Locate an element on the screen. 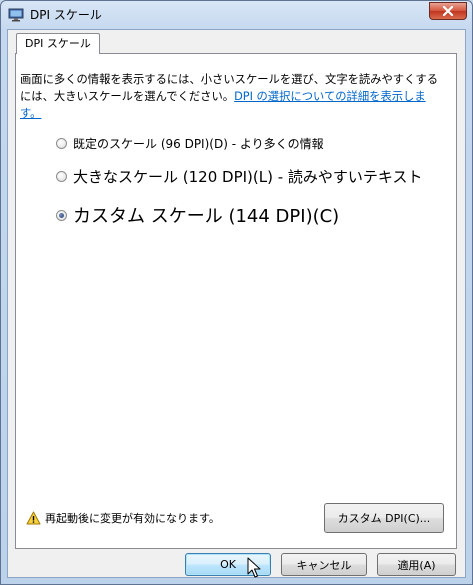  close-icon is located at coordinates (448, 11).